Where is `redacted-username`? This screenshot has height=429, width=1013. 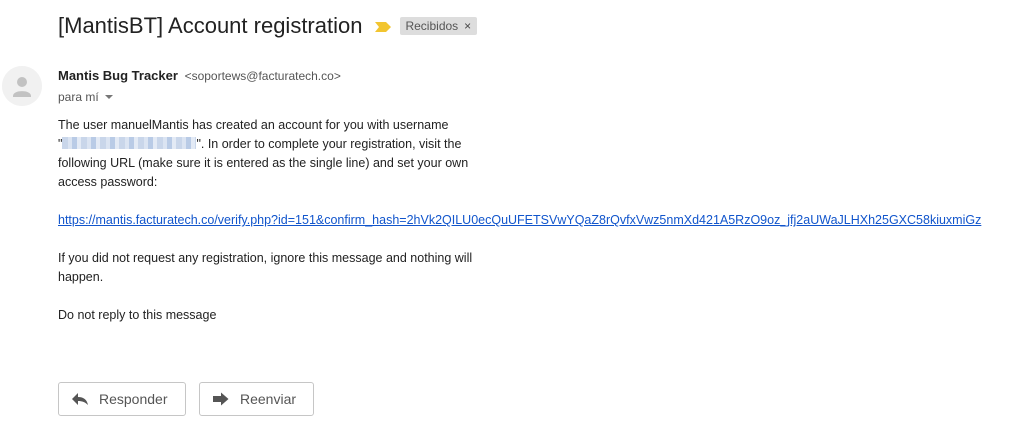
redacted-username is located at coordinates (129, 143).